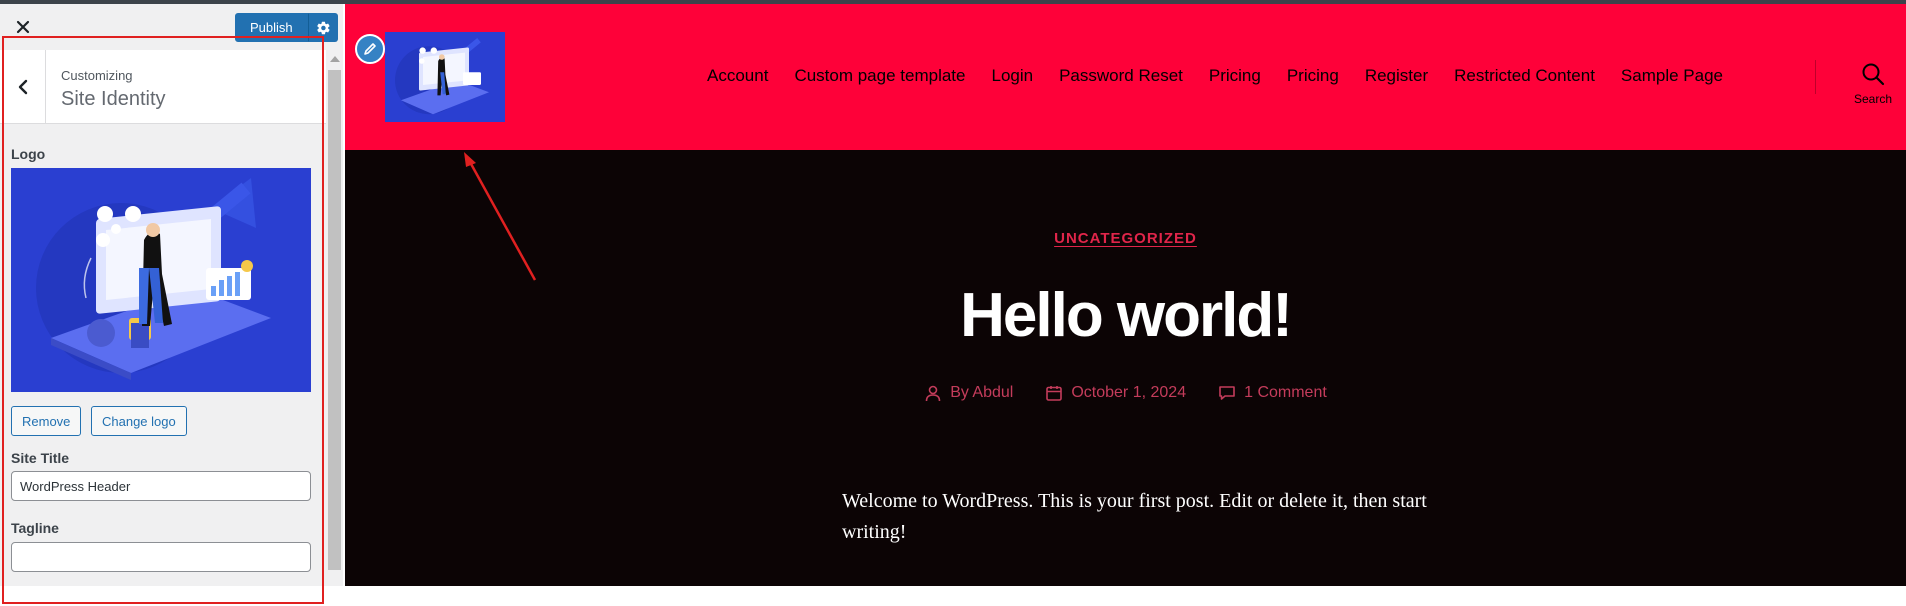 Image resolution: width=1906 pixels, height=606 pixels. Describe the element at coordinates (737, 76) in the screenshot. I see `nav-item-account: Account` at that location.